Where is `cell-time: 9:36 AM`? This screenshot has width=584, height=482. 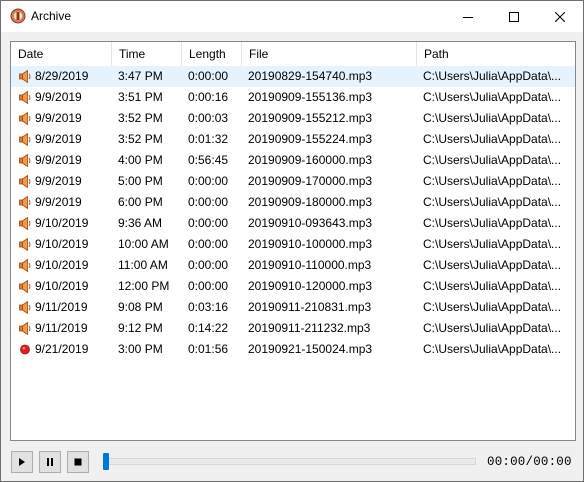
cell-time: 9:36 AM is located at coordinates (140, 223).